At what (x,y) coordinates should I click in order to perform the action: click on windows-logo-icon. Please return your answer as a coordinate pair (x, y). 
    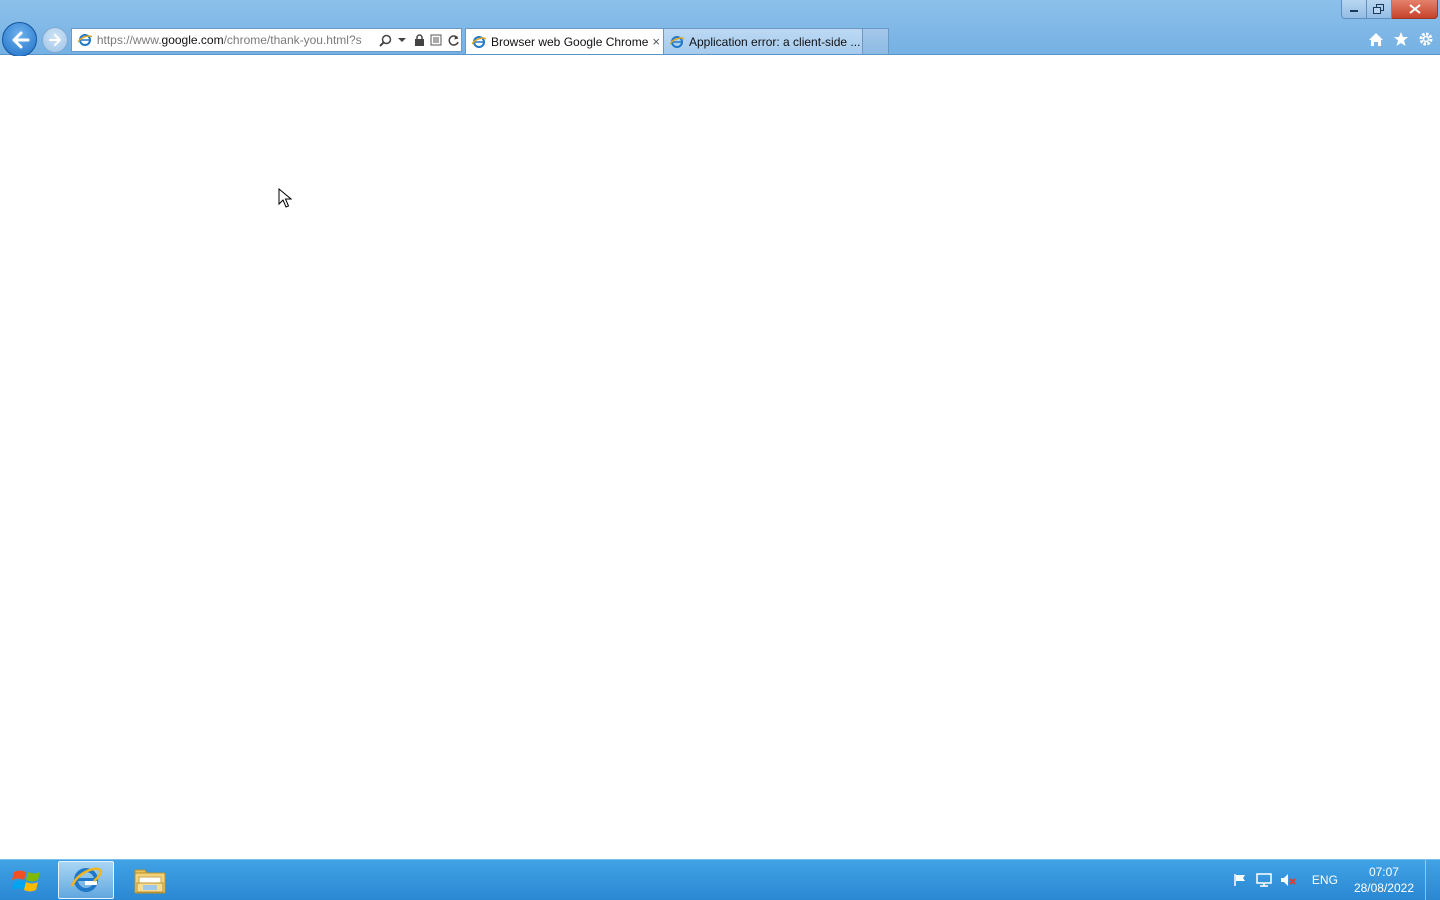
    Looking at the image, I should click on (26, 881).